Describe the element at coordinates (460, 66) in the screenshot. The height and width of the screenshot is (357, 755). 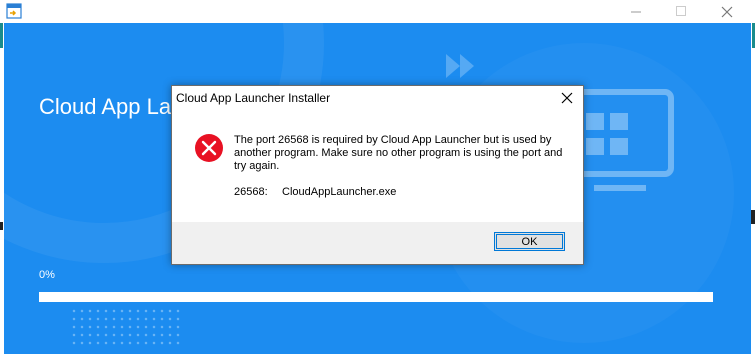
I see `fast-forward-icon` at that location.